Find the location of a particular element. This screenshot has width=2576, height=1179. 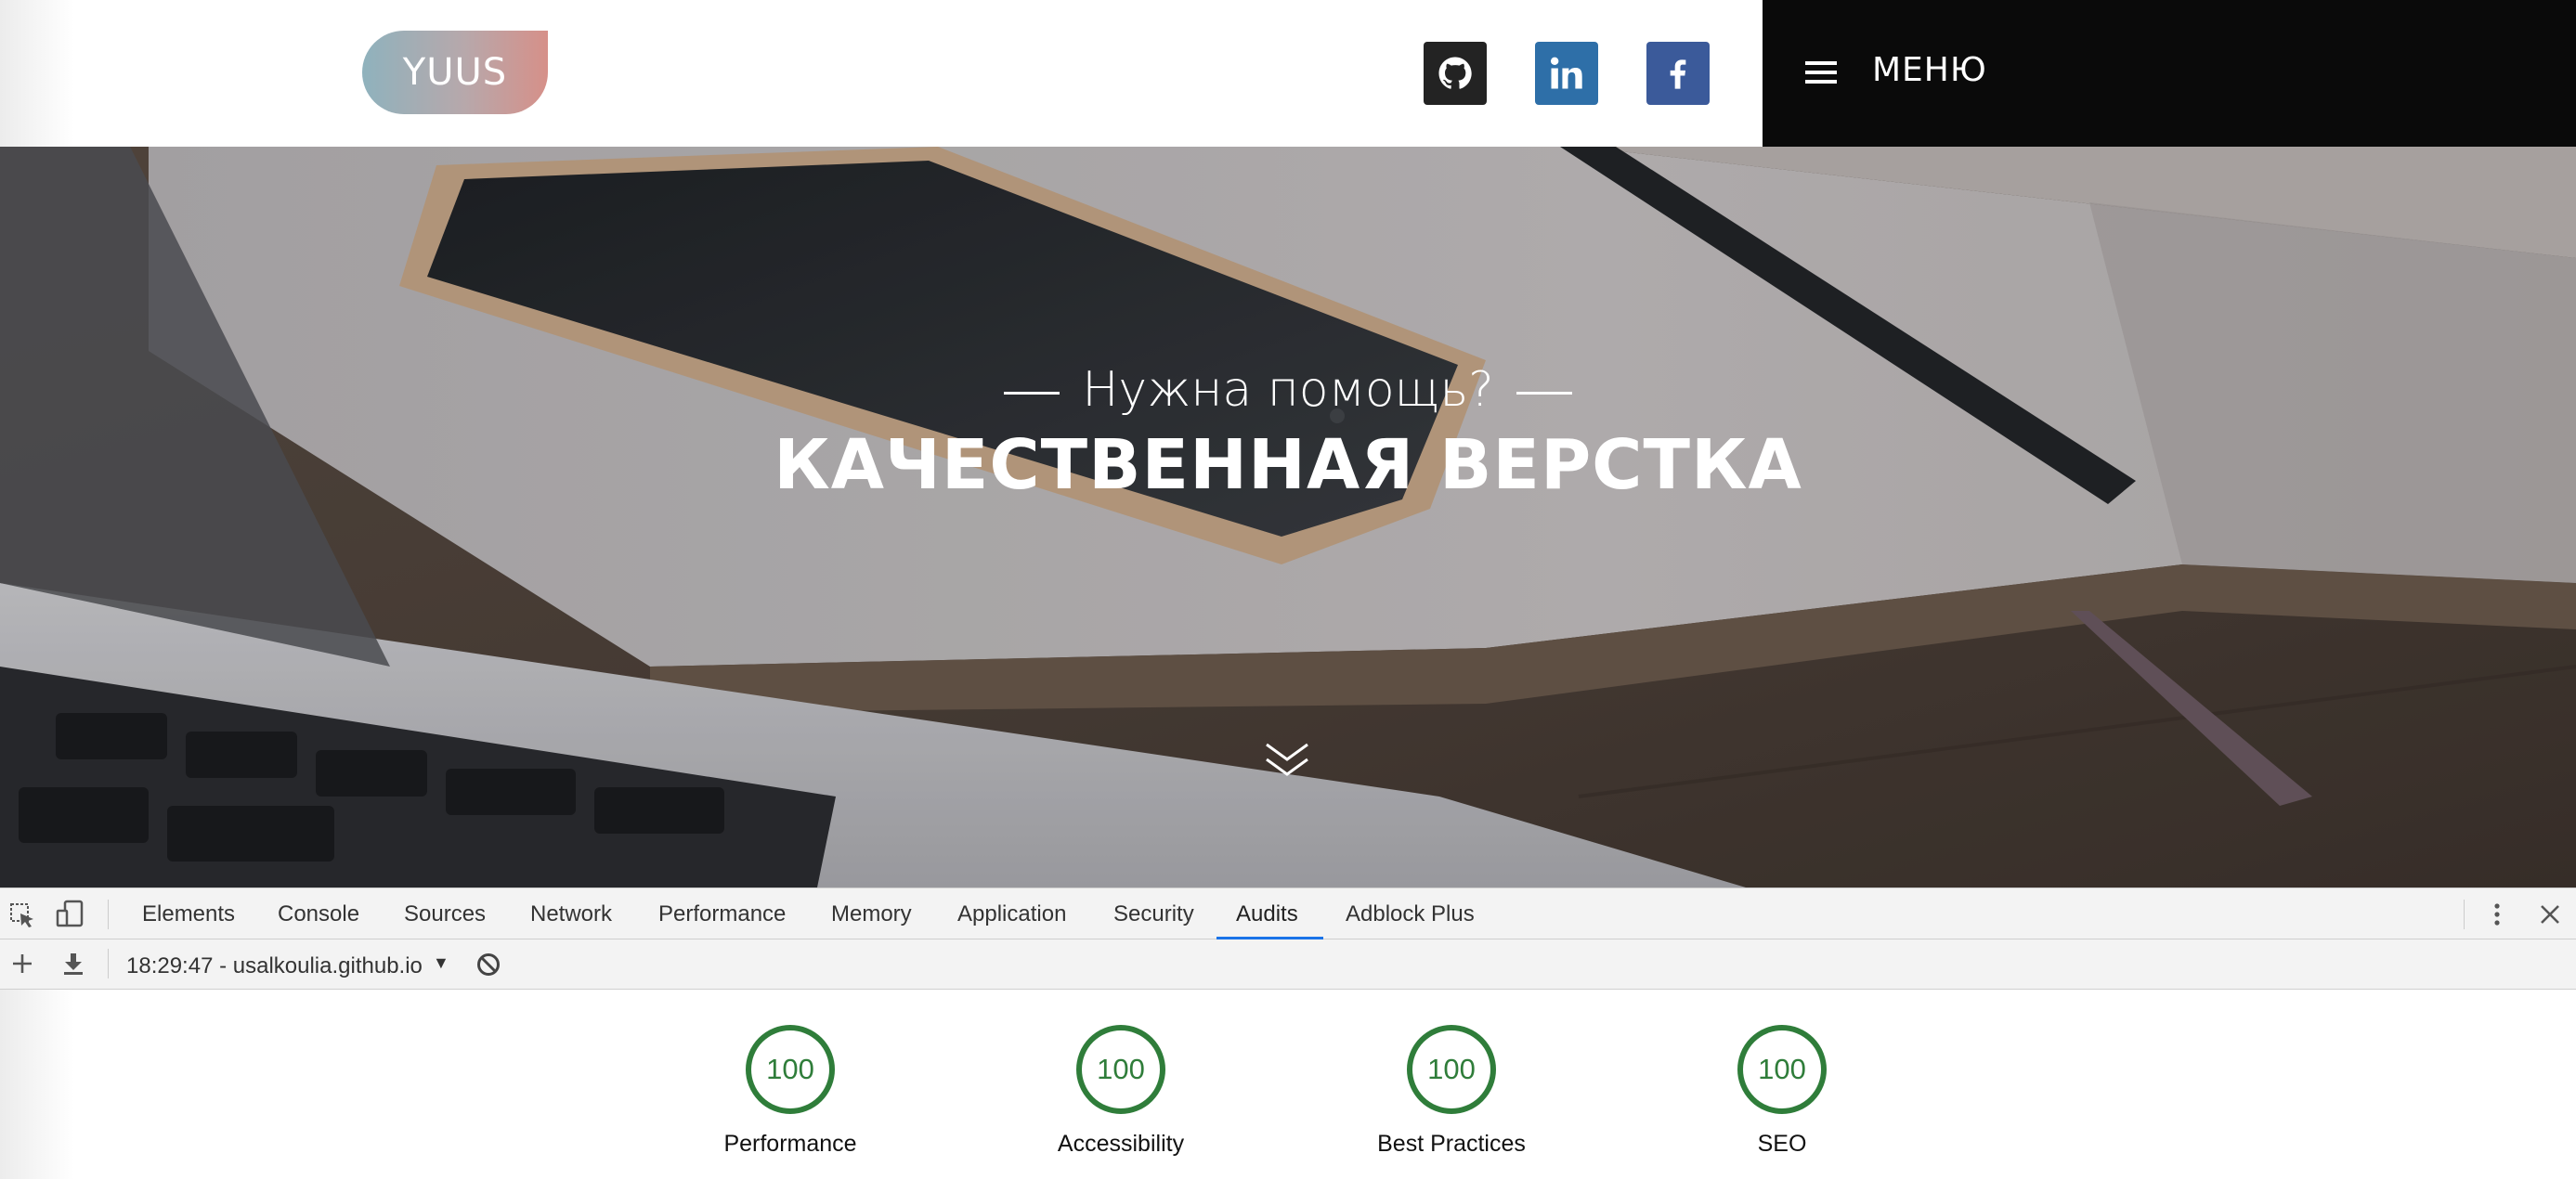

tab-network: Network is located at coordinates (571, 913).